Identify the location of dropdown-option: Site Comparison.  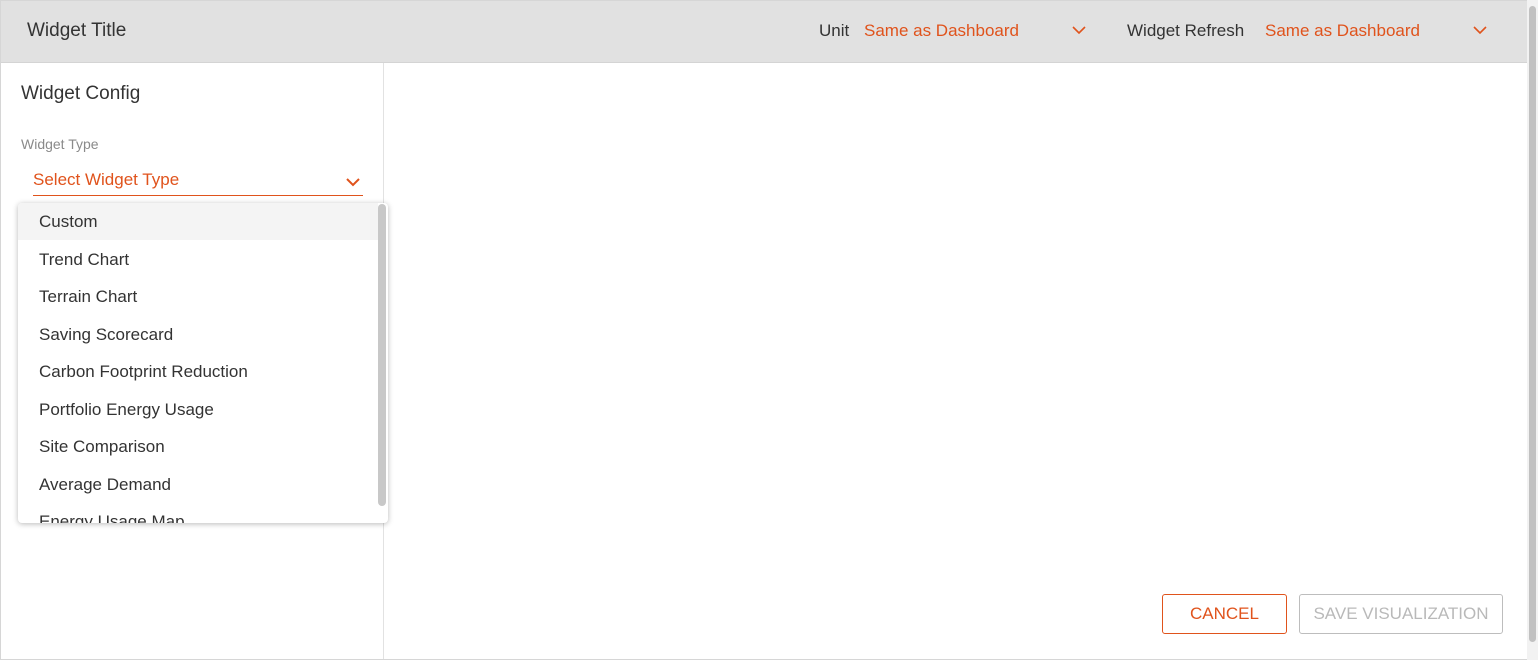
(198, 446).